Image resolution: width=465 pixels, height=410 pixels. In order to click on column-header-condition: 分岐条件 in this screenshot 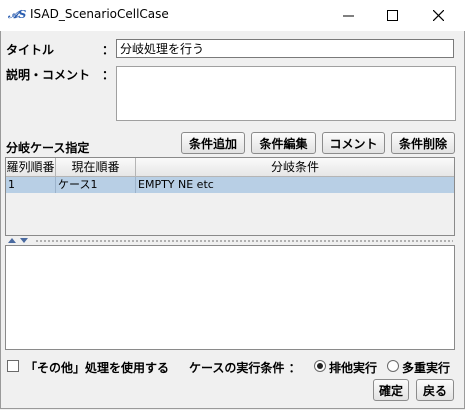, I will do `click(295, 167)`.